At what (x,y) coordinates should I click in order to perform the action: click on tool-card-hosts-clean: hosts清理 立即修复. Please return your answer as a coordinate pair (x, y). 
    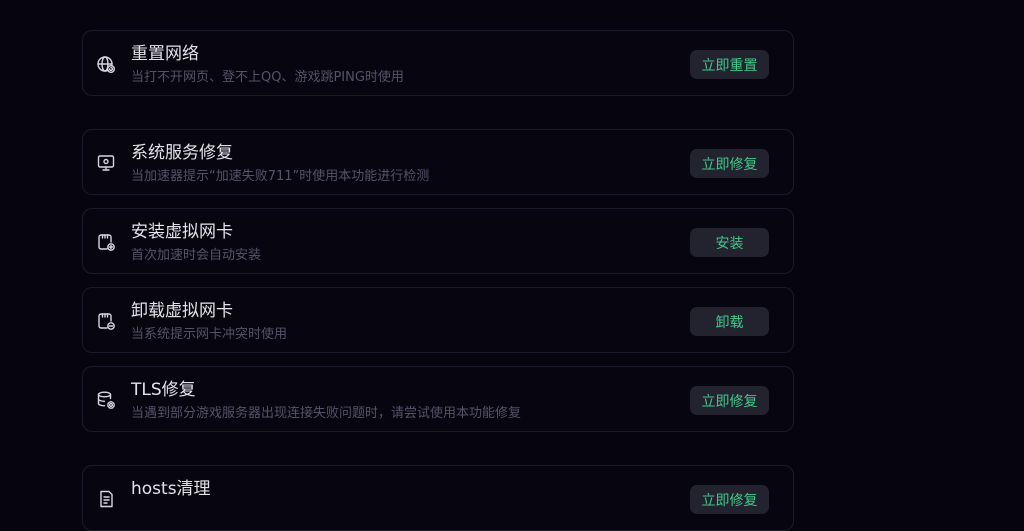
    Looking at the image, I should click on (438, 498).